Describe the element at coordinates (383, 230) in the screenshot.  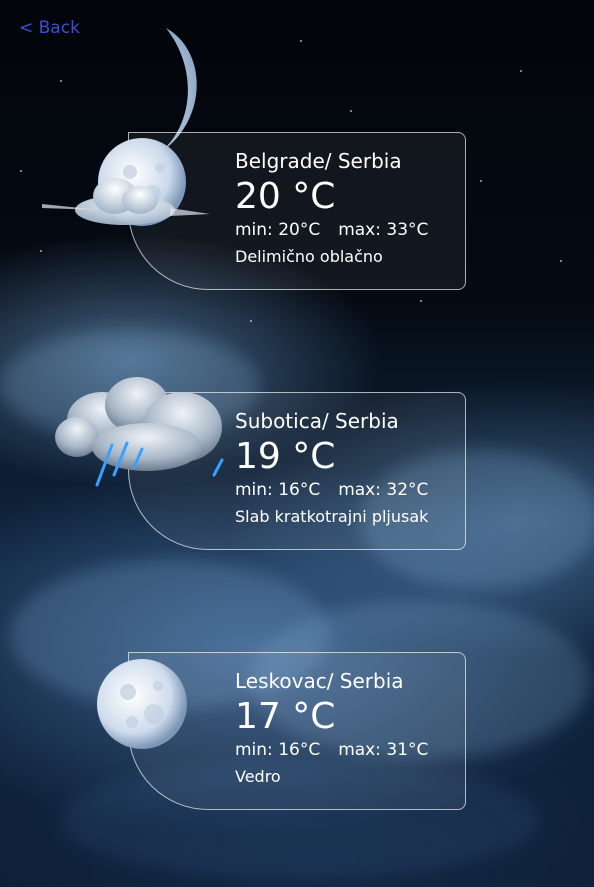
I see `max-temperature: max: 33°C` at that location.